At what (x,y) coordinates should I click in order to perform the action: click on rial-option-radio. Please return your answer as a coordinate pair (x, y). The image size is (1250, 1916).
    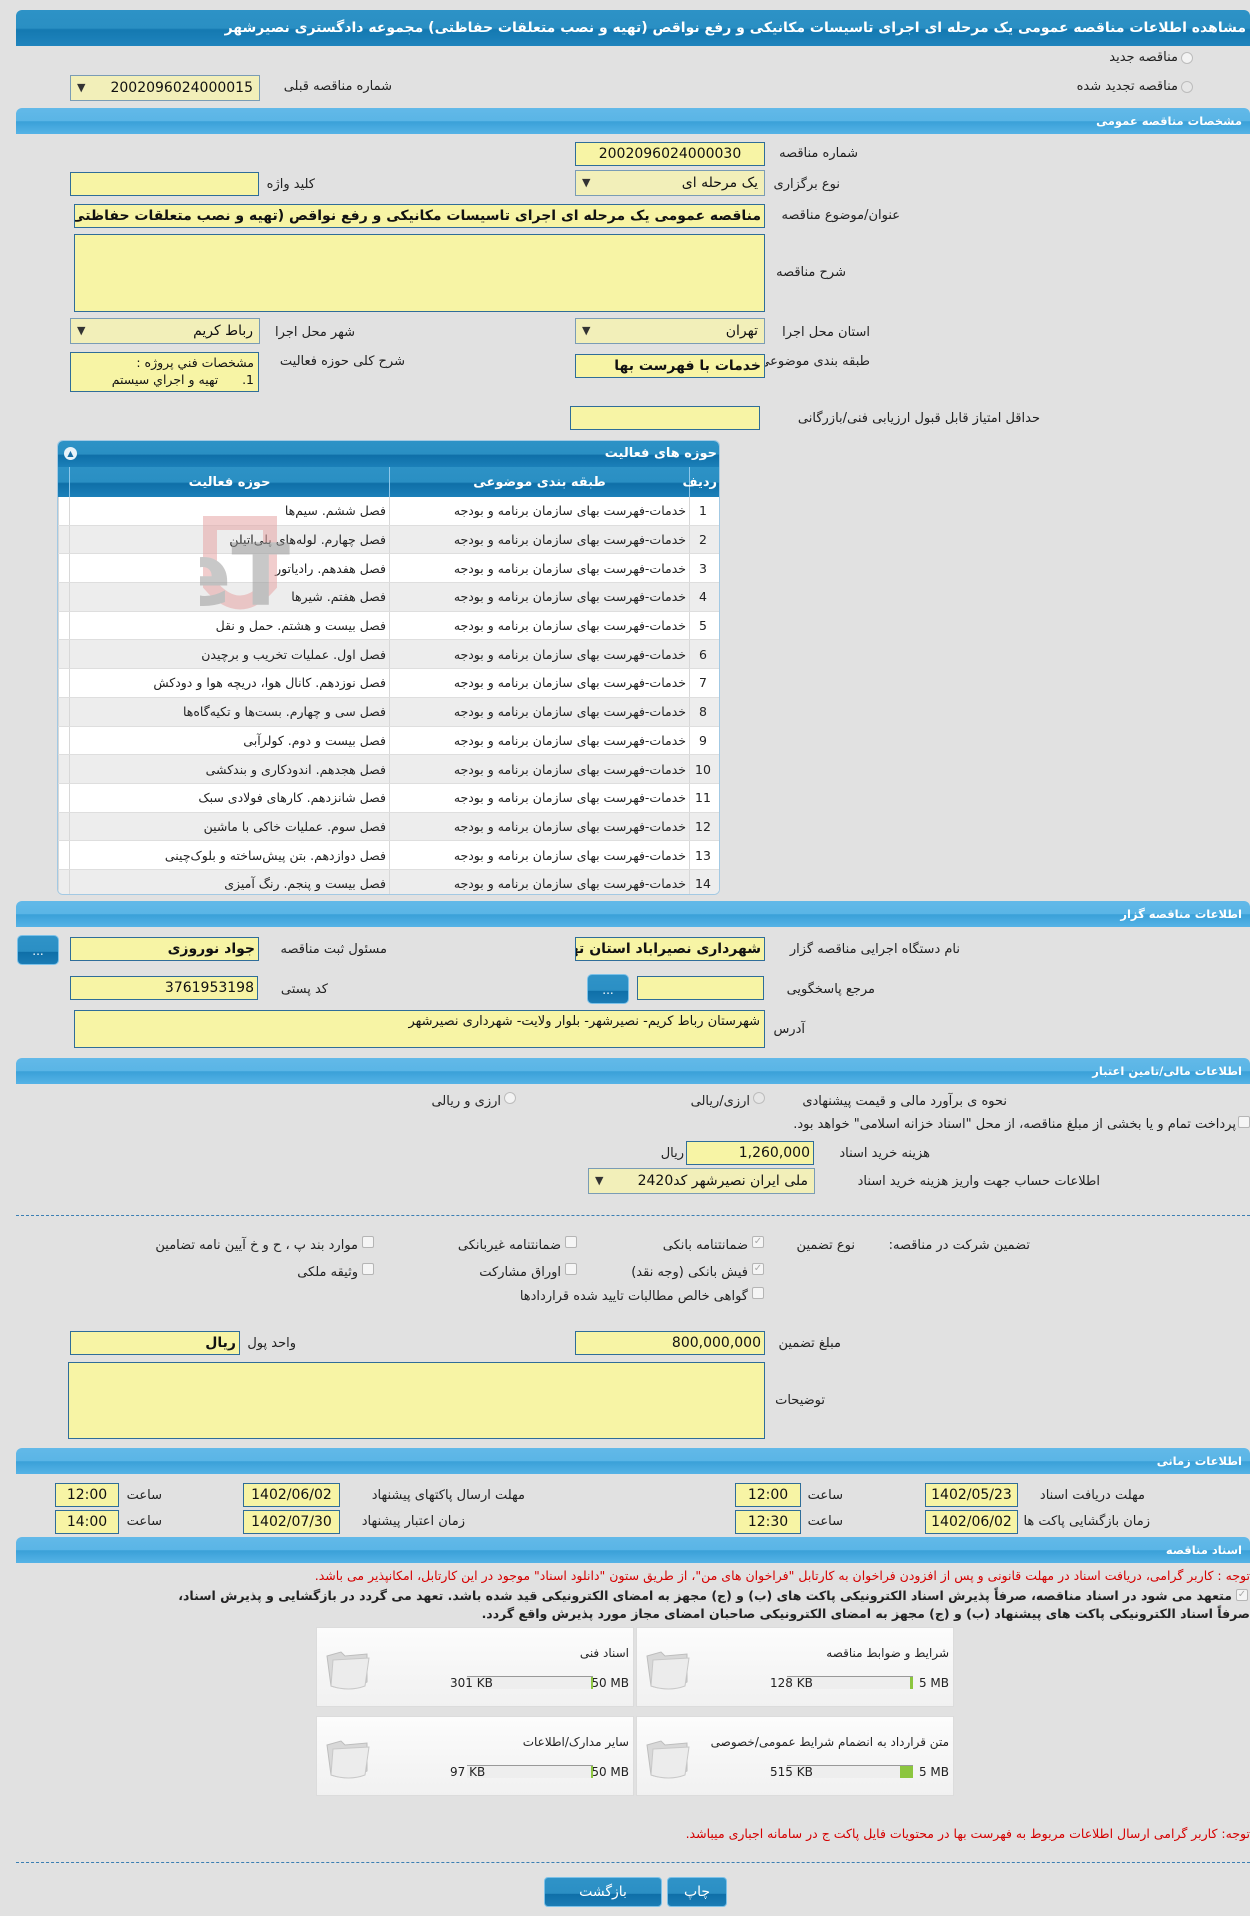
    Looking at the image, I should click on (759, 1098).